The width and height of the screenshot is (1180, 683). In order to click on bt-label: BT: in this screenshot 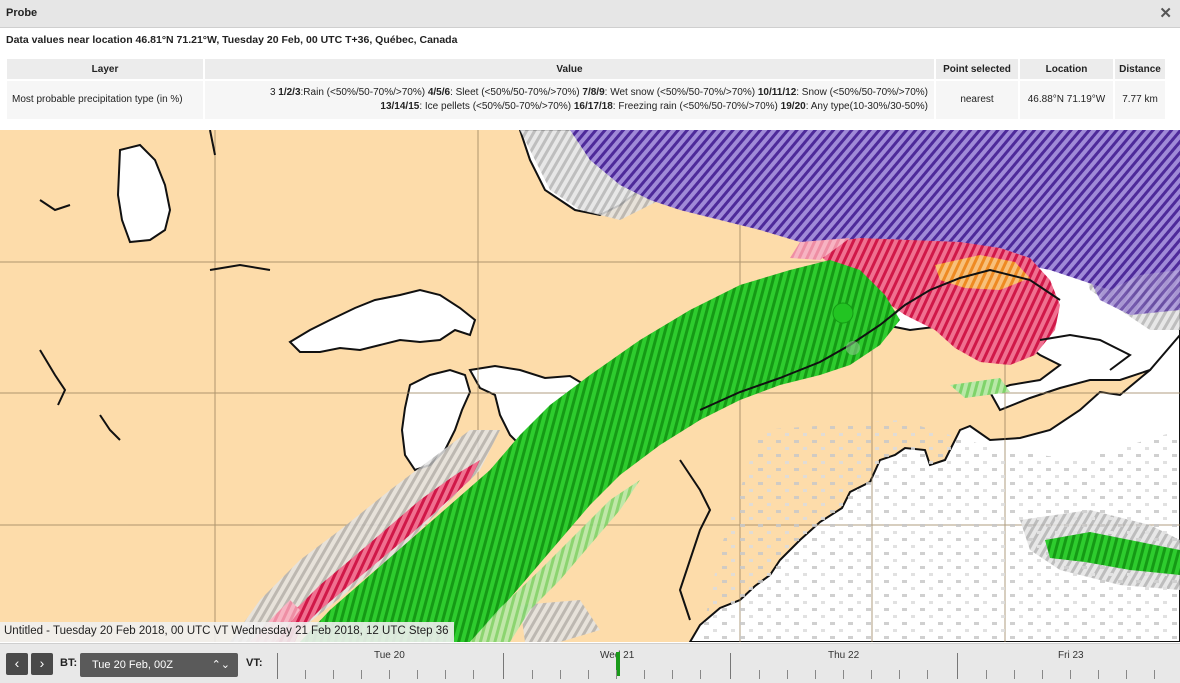, I will do `click(69, 663)`.